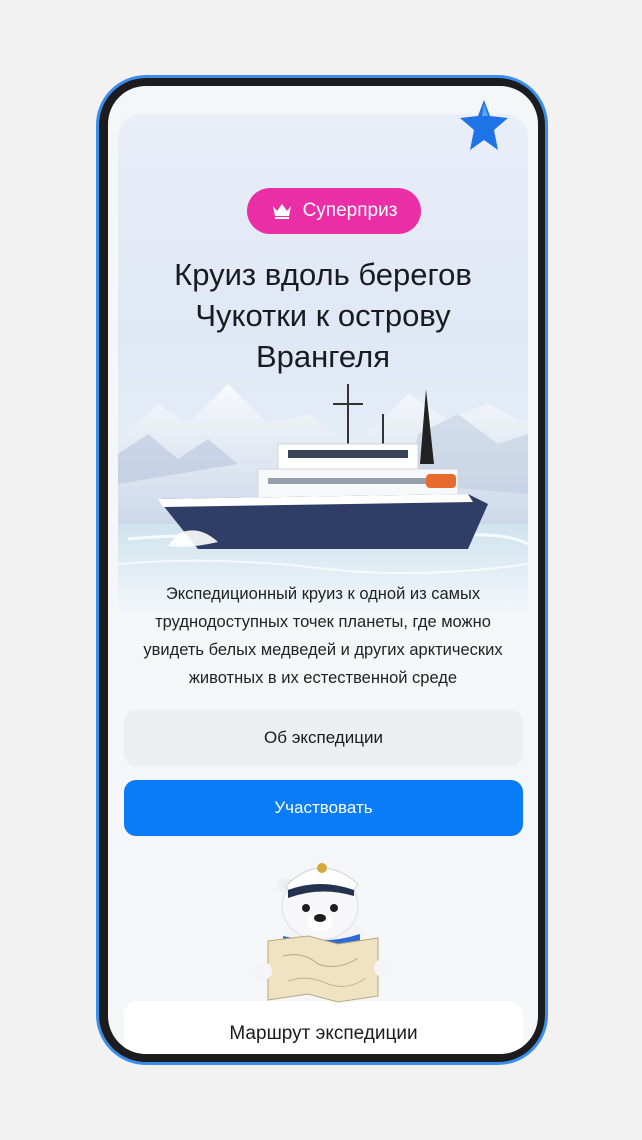 The height and width of the screenshot is (1140, 642). I want to click on polar-bear-captain-mascot, so click(323, 933).